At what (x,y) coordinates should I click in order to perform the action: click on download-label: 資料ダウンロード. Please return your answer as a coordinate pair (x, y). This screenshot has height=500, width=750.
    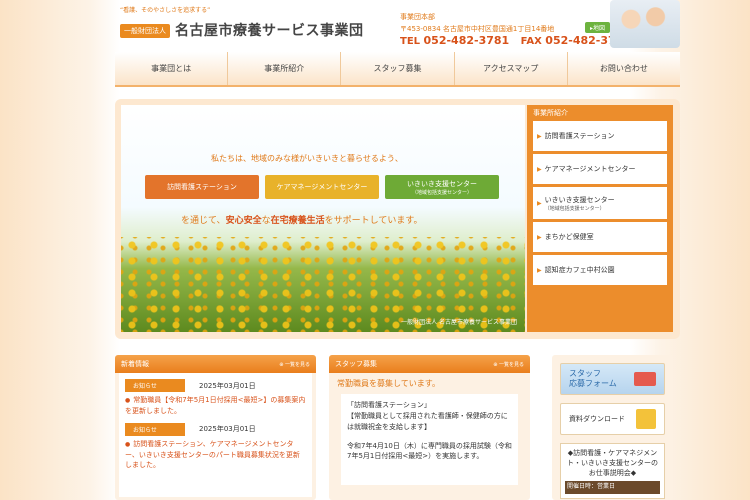
    Looking at the image, I should click on (597, 419).